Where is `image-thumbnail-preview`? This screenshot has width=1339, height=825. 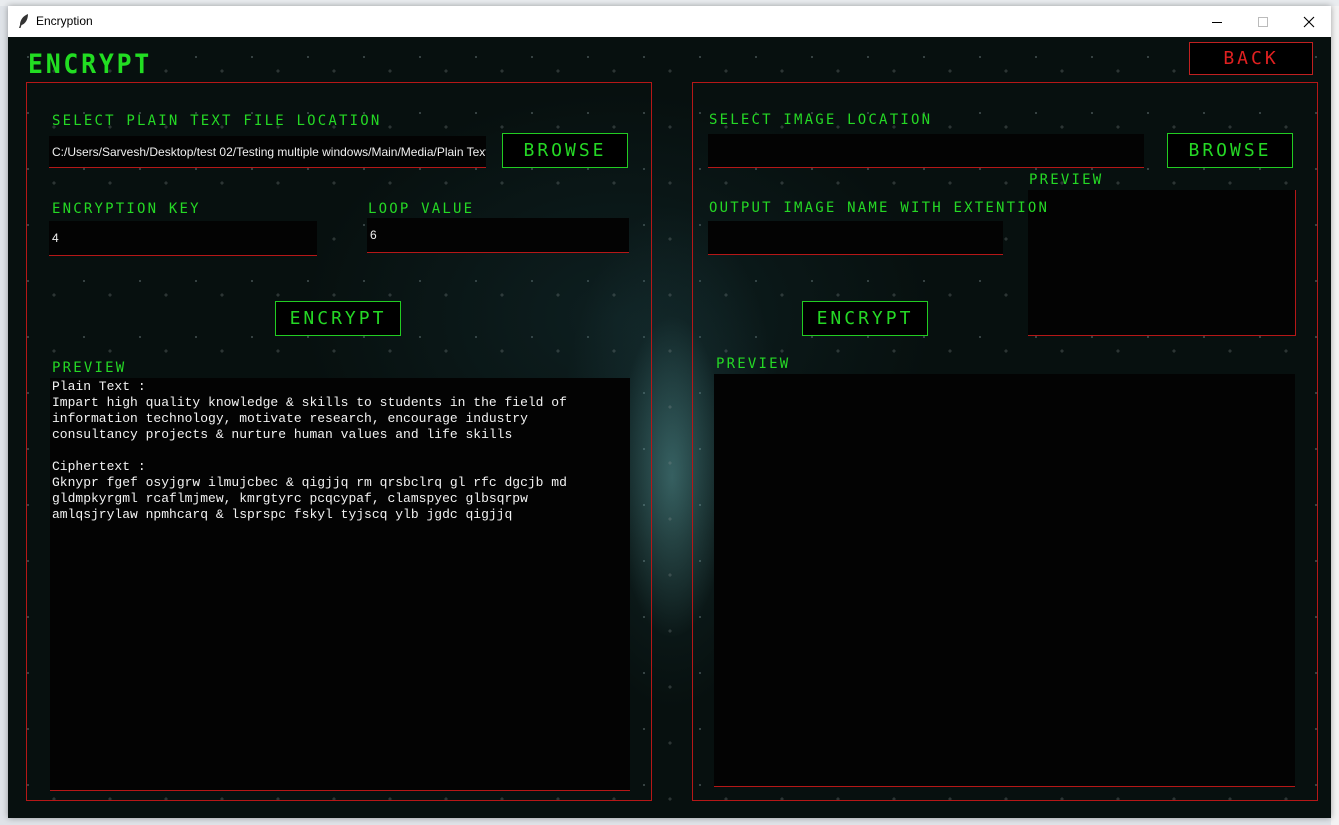 image-thumbnail-preview is located at coordinates (1162, 263).